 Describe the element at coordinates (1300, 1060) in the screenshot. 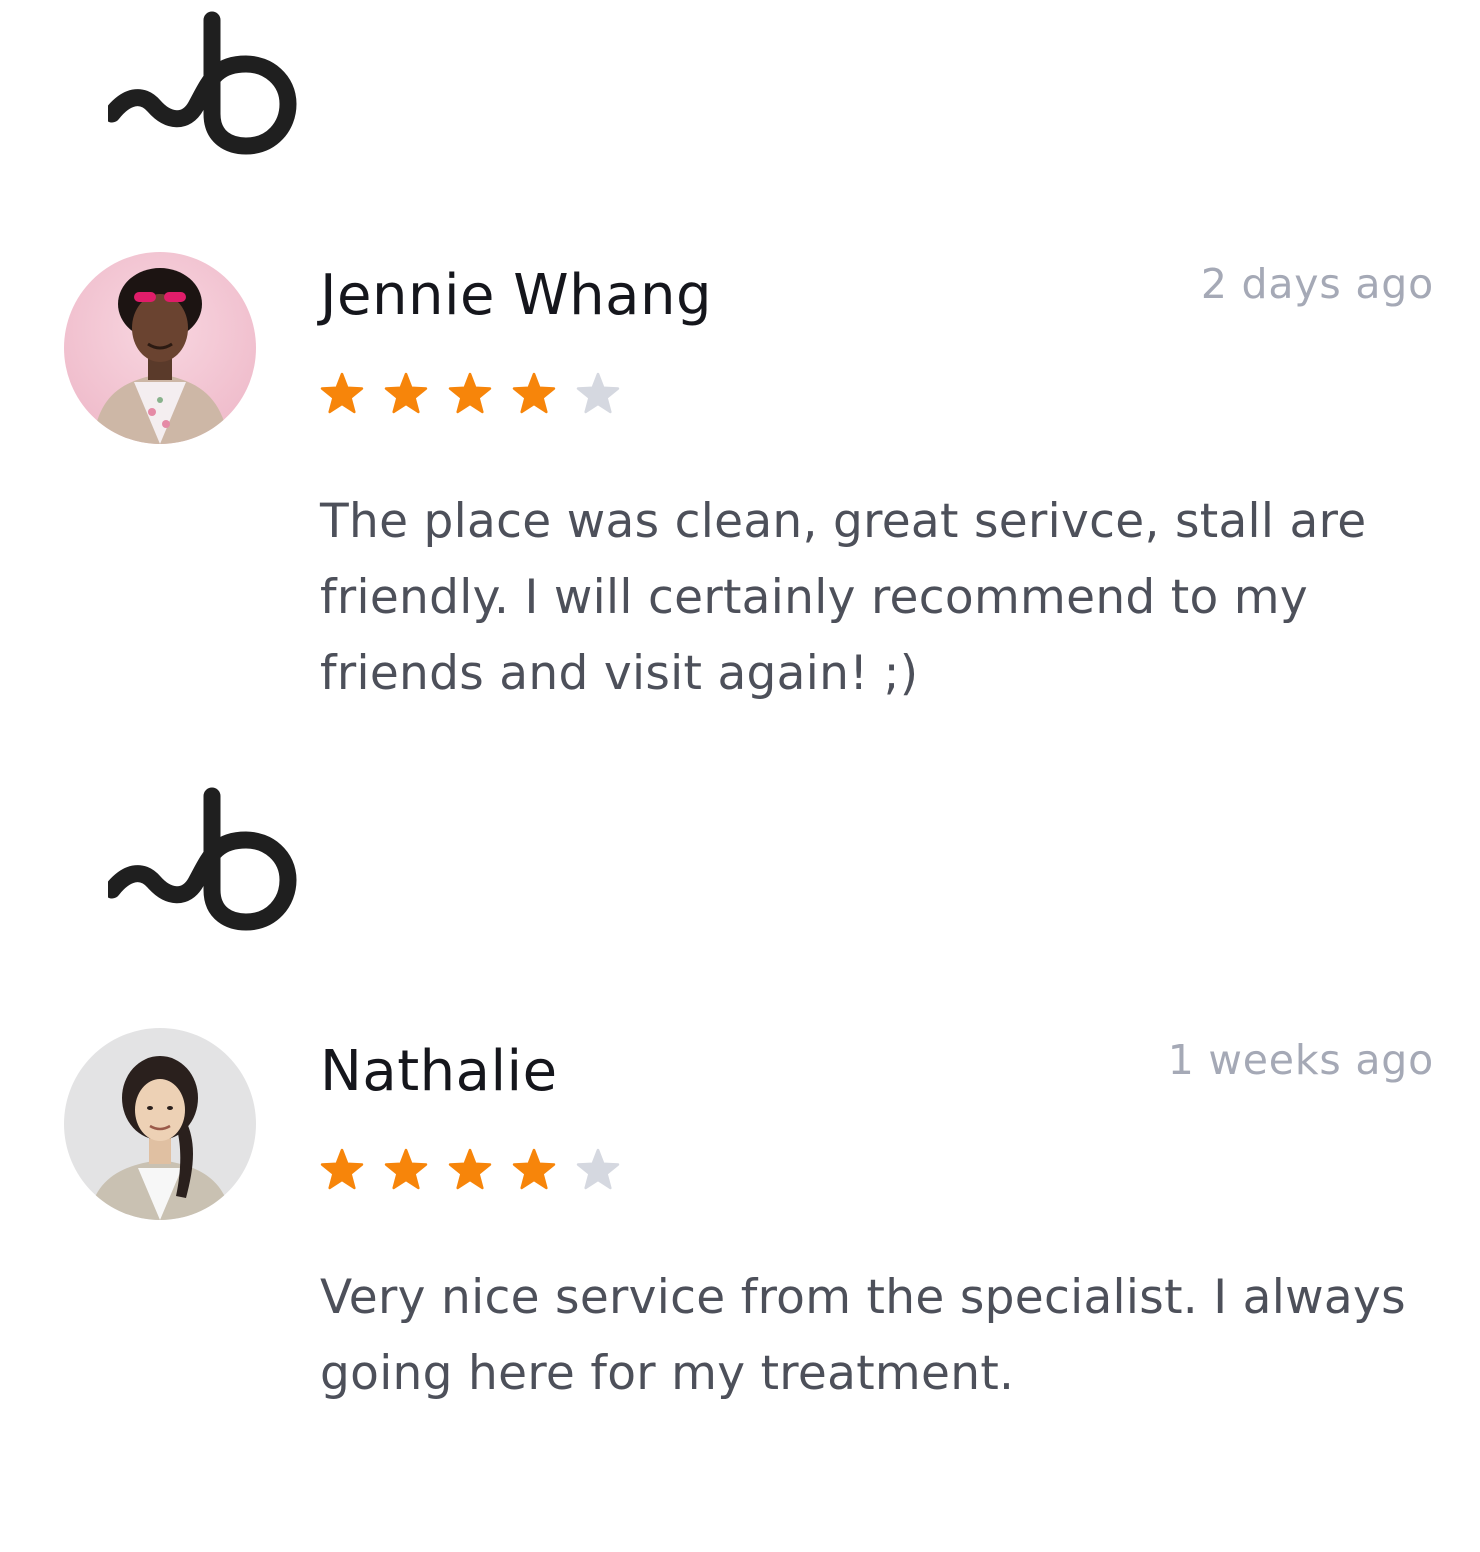

I see `review-timestamp: 1 weeks ago` at that location.